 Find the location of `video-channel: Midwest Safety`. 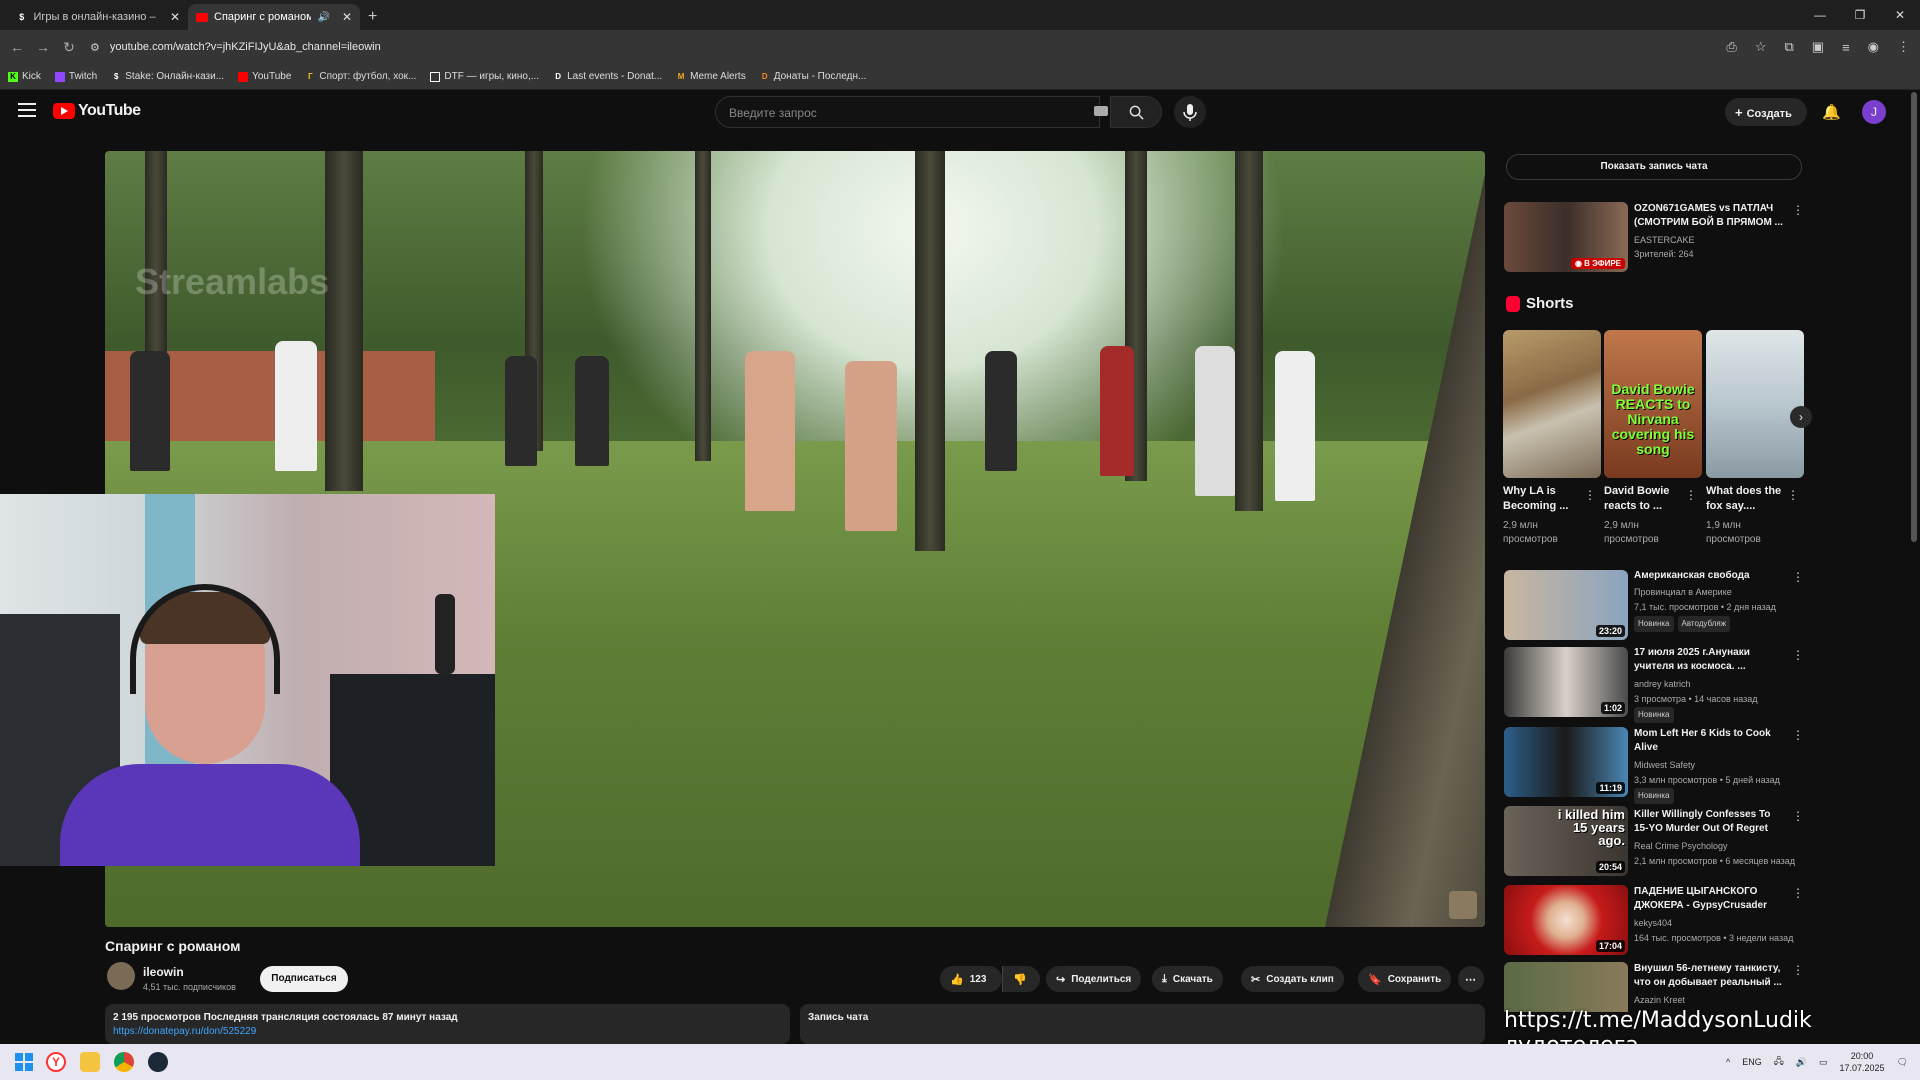

video-channel: Midwest Safety is located at coordinates (1719, 765).